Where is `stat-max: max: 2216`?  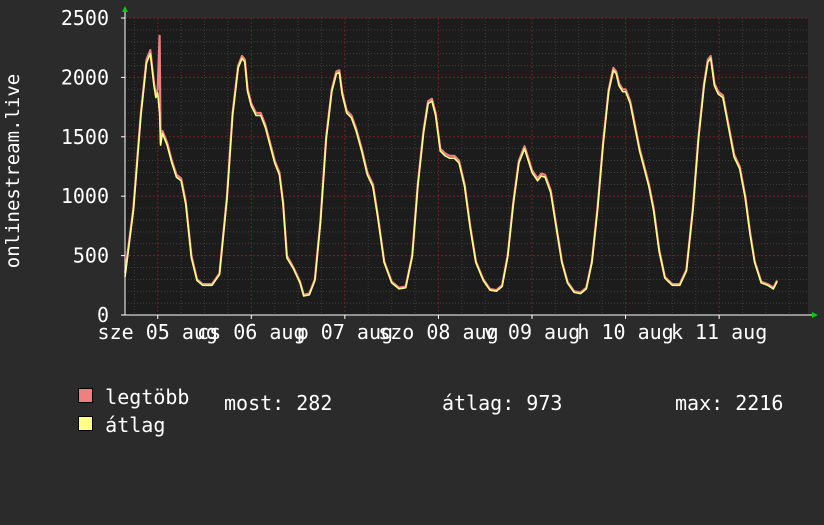 stat-max: max: 2216 is located at coordinates (729, 403).